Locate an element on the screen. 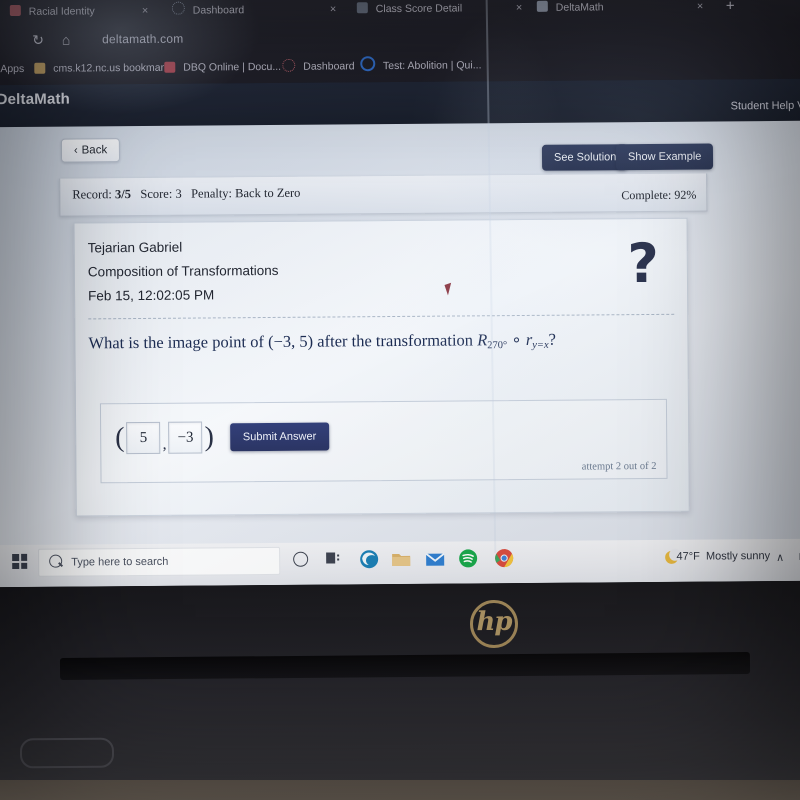 The image size is (800, 800). submit-answer-button: Submit Answer is located at coordinates (279, 437).